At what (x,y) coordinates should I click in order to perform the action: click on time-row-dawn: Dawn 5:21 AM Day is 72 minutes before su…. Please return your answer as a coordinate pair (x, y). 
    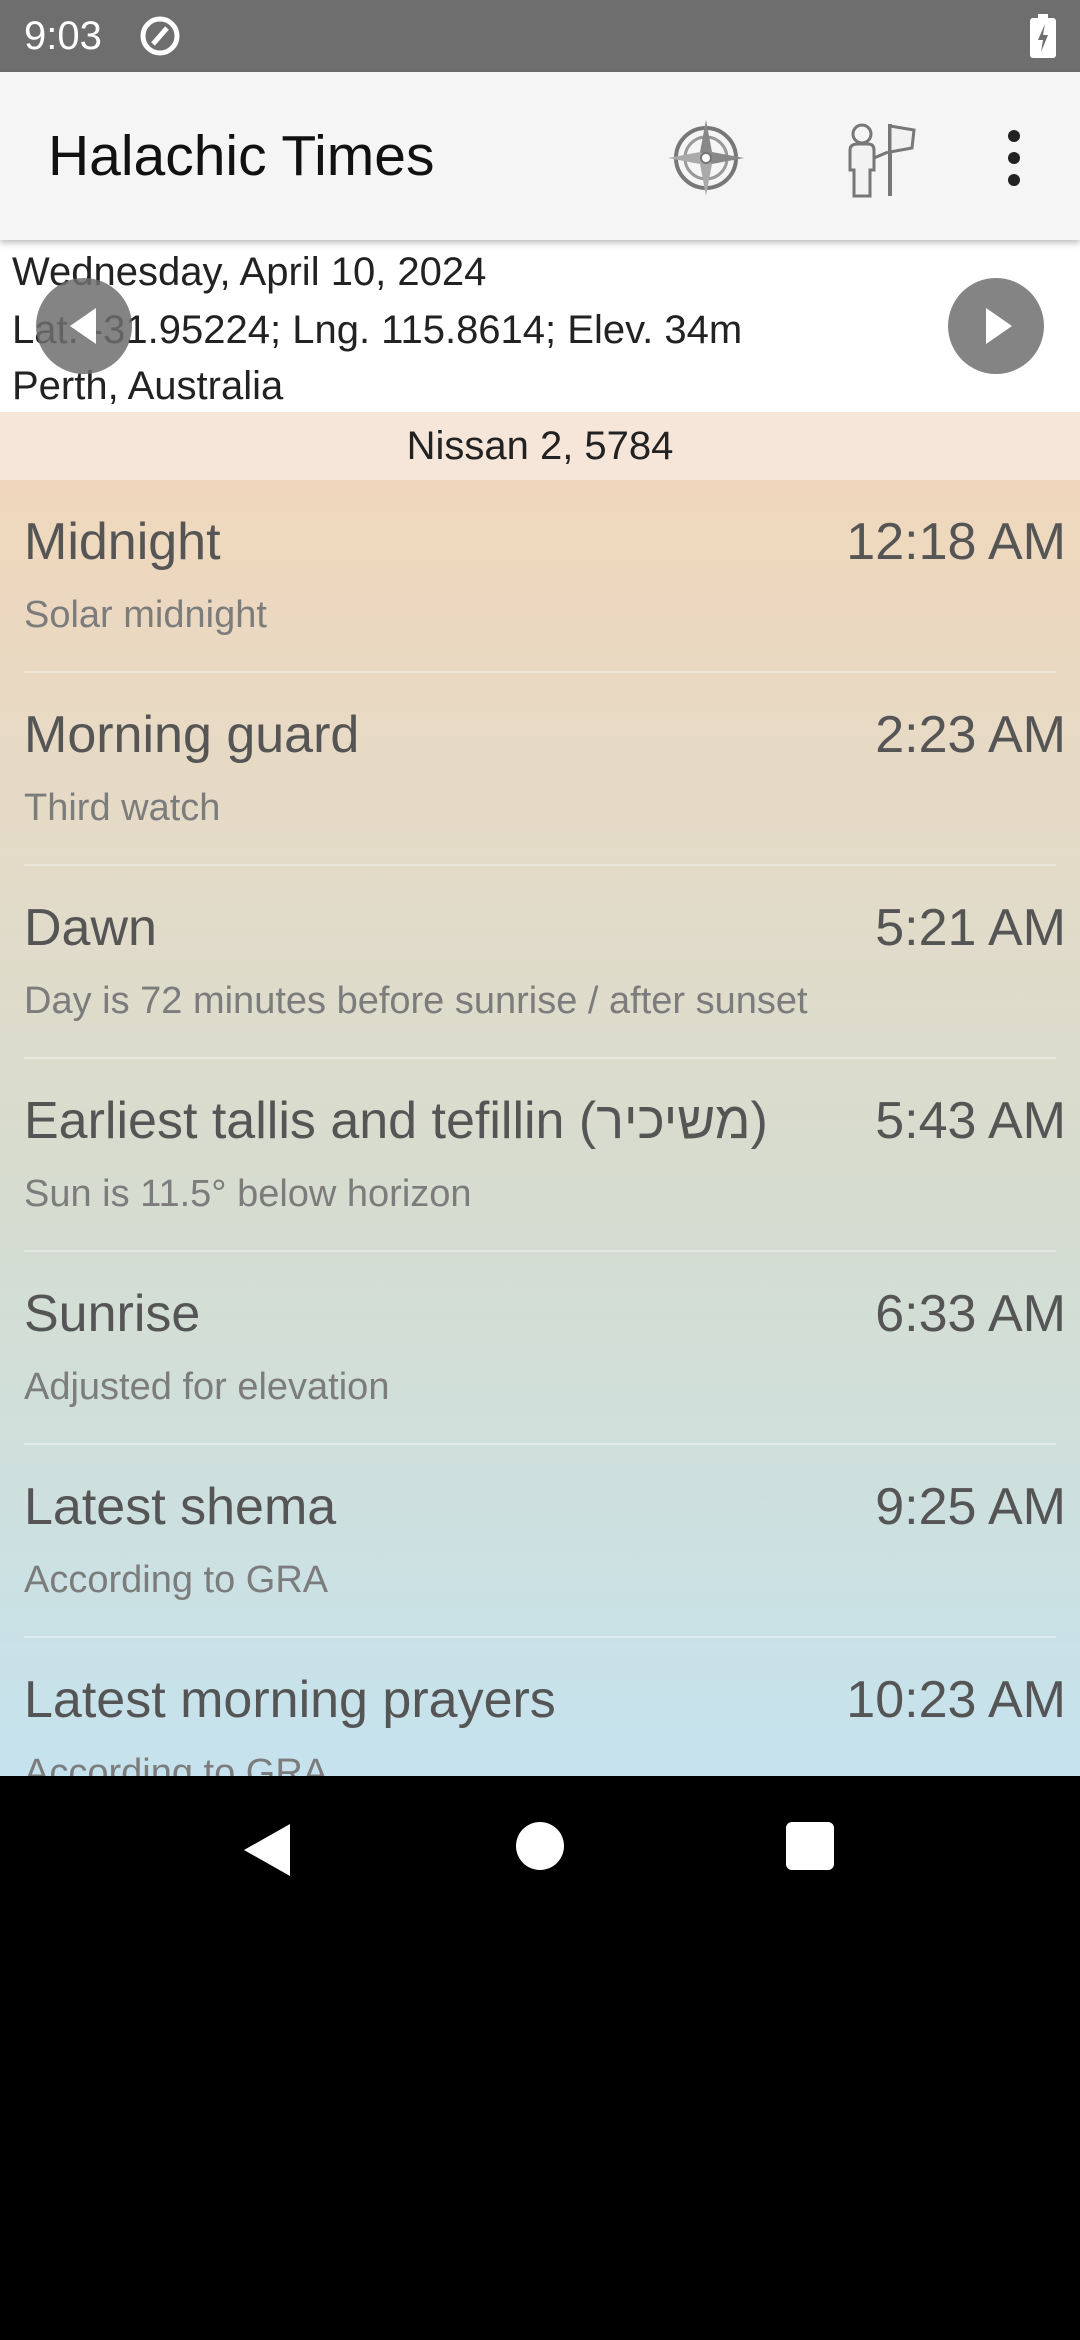
    Looking at the image, I should click on (540, 962).